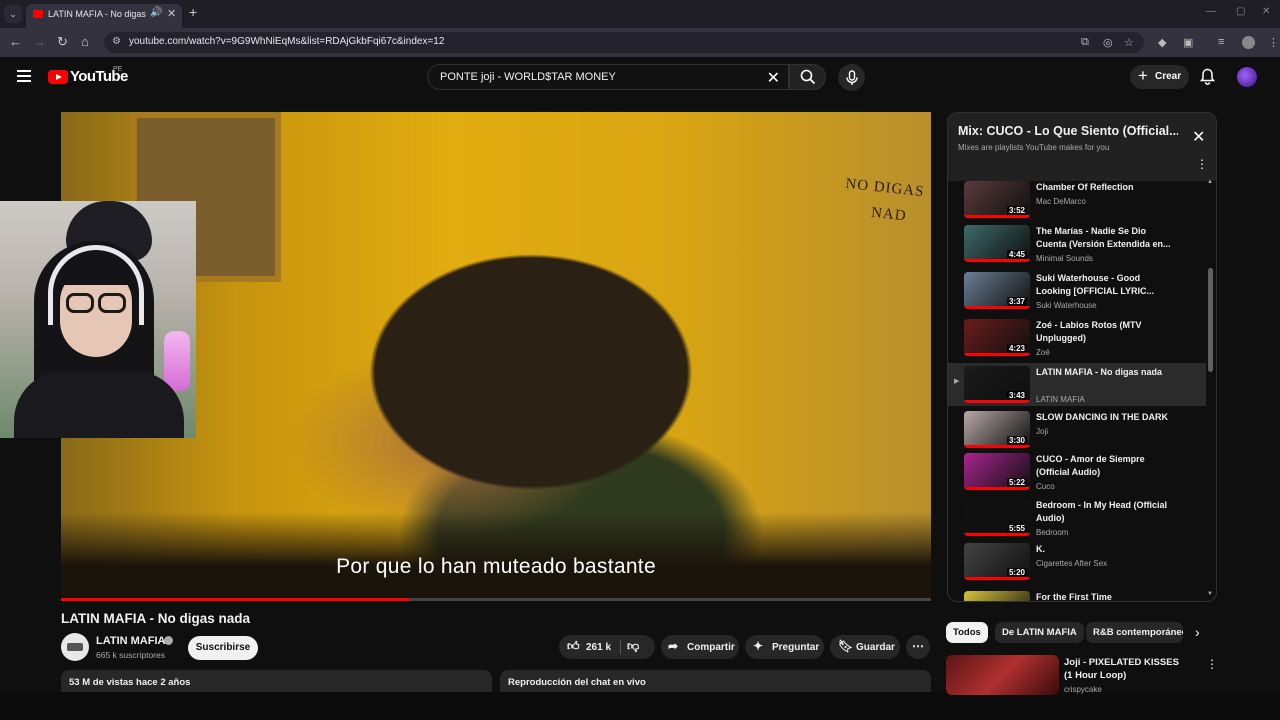  Describe the element at coordinates (15, 41) in the screenshot. I see `back-icon: ←` at that location.